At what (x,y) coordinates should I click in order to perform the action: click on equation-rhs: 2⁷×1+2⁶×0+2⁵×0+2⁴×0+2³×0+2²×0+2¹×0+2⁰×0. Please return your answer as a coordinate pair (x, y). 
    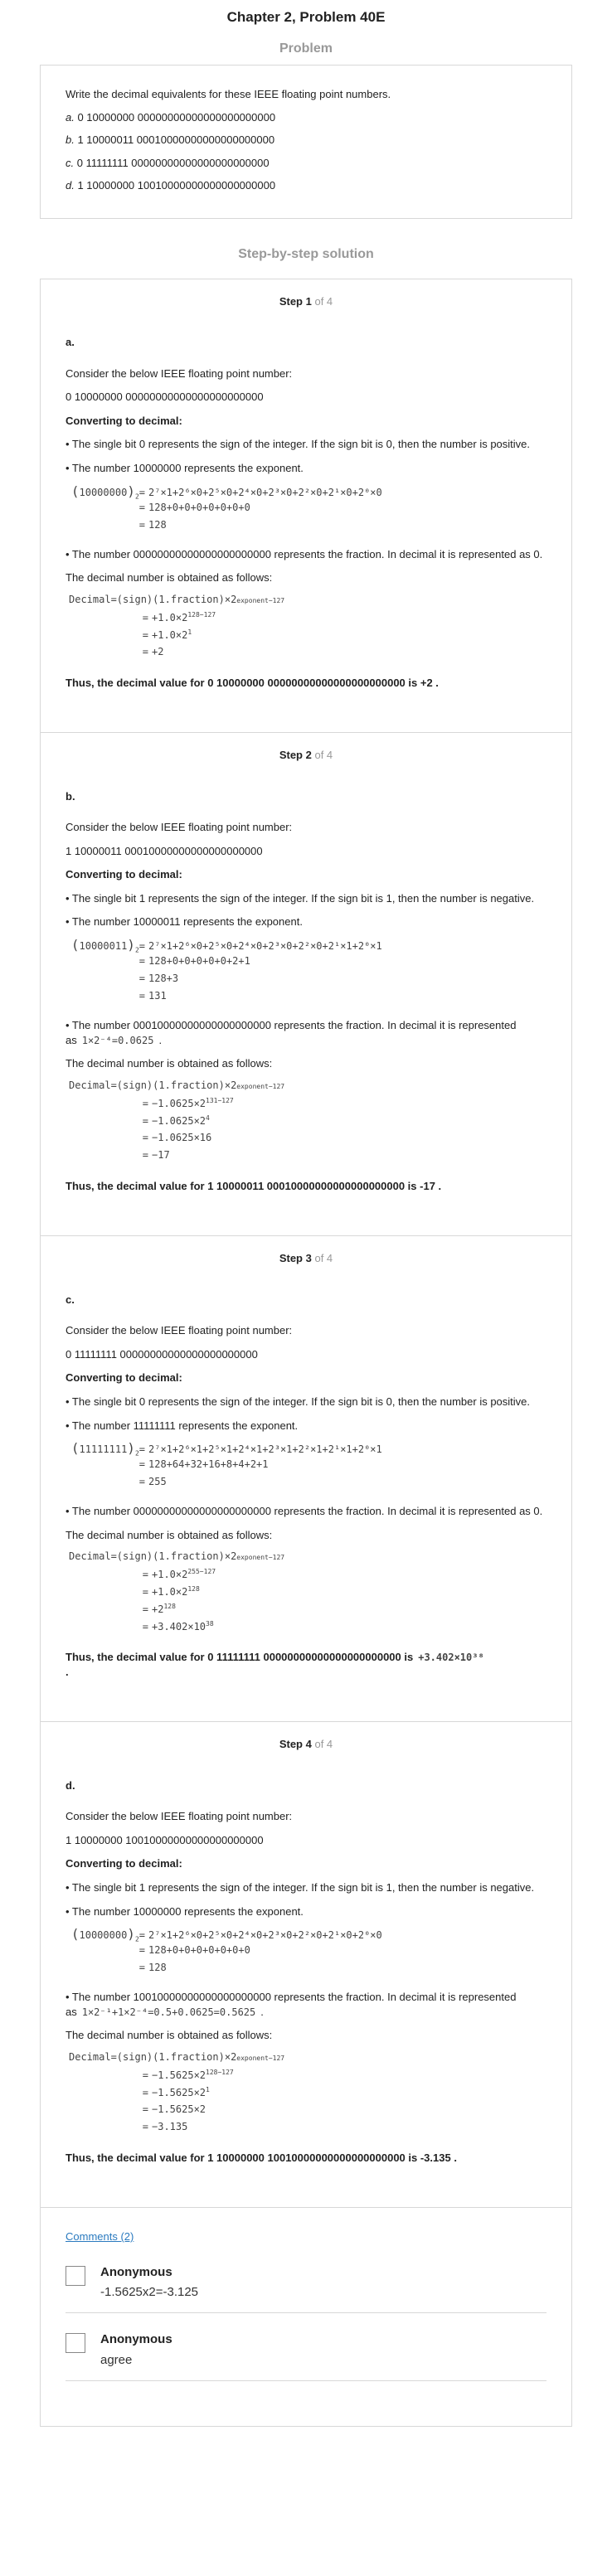
    Looking at the image, I should click on (265, 492).